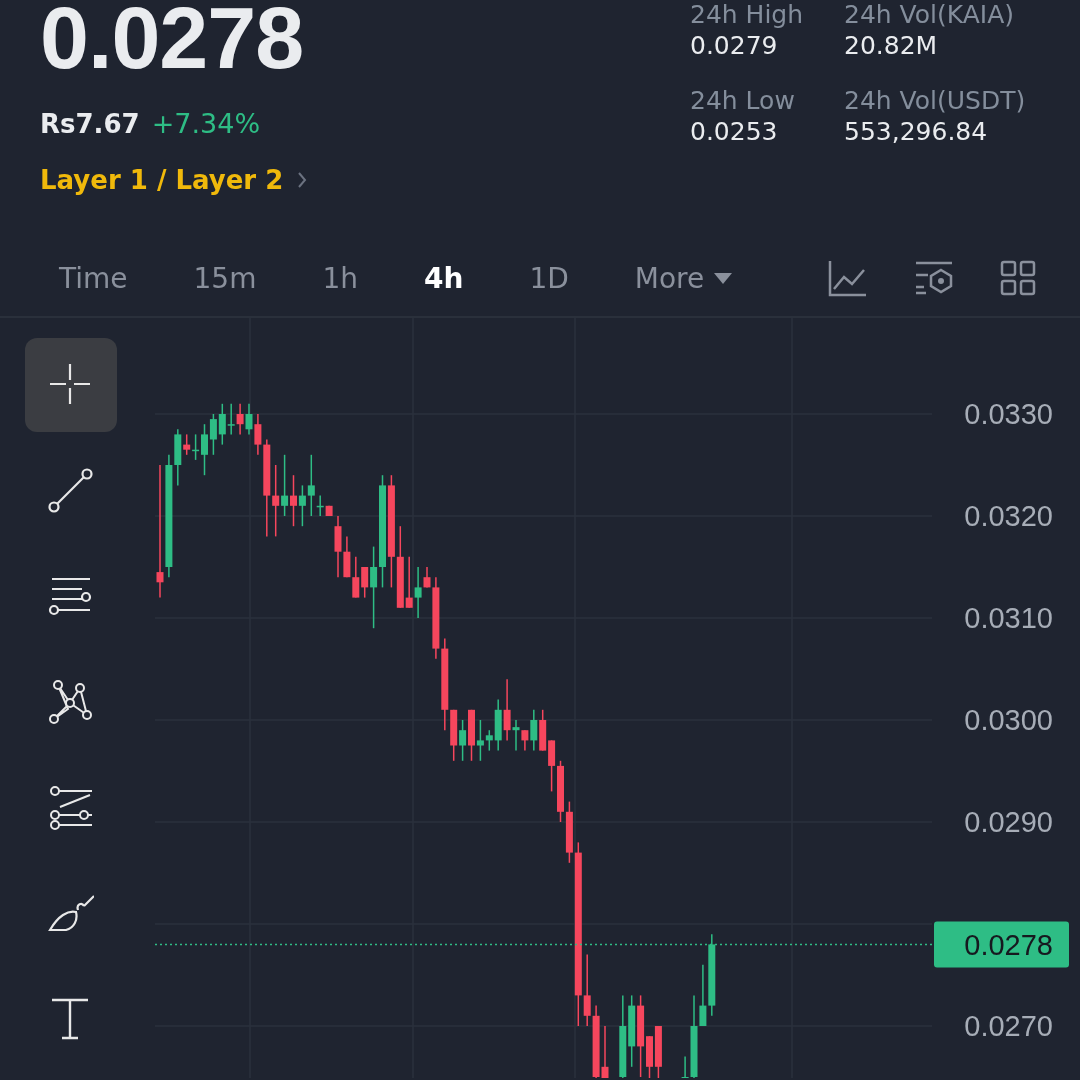 This screenshot has height=1080, width=1080. Describe the element at coordinates (734, 131) in the screenshot. I see `stat-value: 0.0253` at that location.